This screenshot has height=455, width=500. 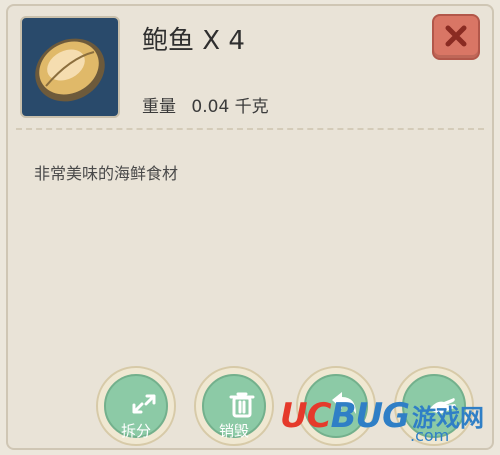 What do you see at coordinates (233, 431) in the screenshot?
I see `destroy-label: 销毁` at bounding box center [233, 431].